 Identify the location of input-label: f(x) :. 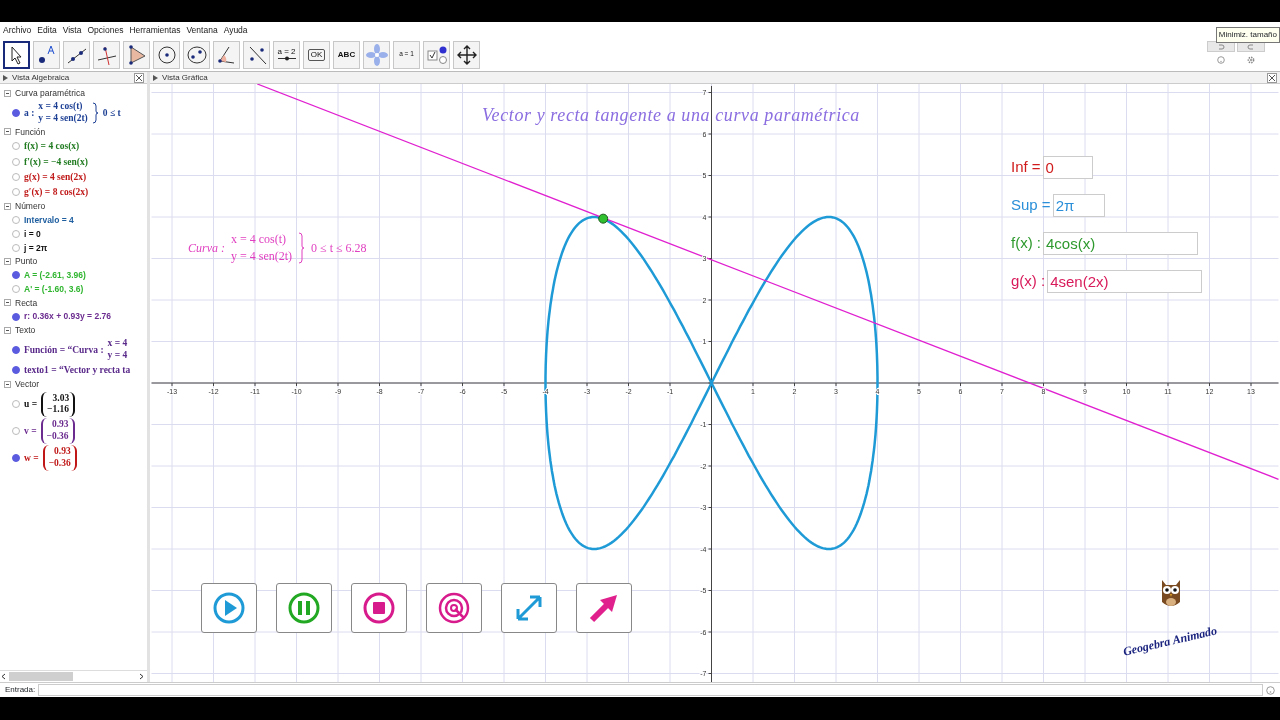
(1026, 243).